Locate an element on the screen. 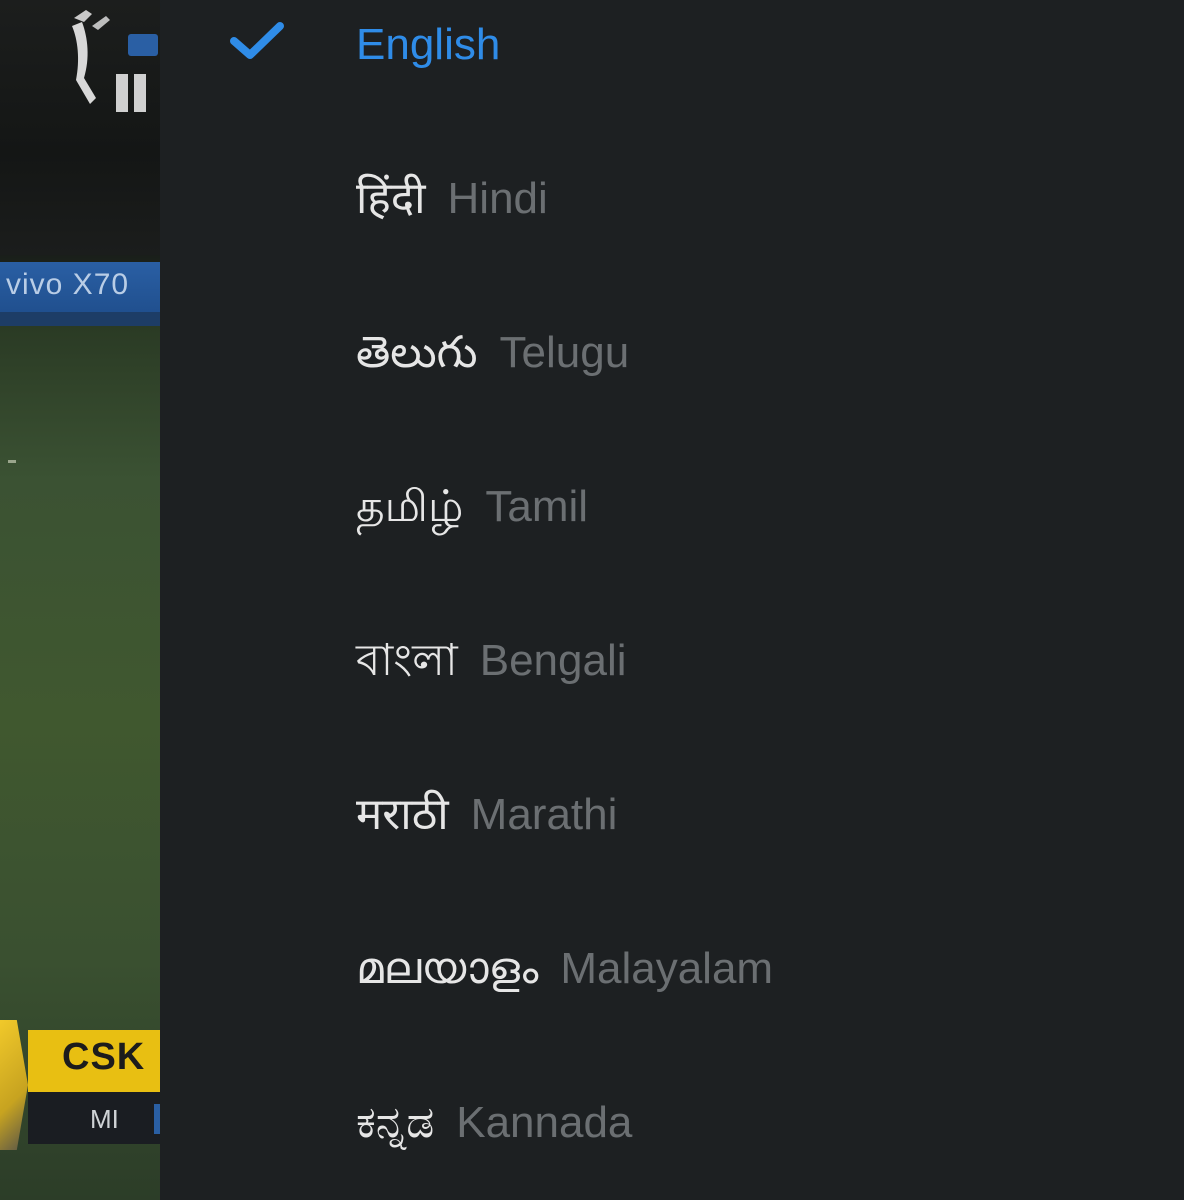 This screenshot has width=1184, height=1200. league-logo is located at coordinates (115, 61).